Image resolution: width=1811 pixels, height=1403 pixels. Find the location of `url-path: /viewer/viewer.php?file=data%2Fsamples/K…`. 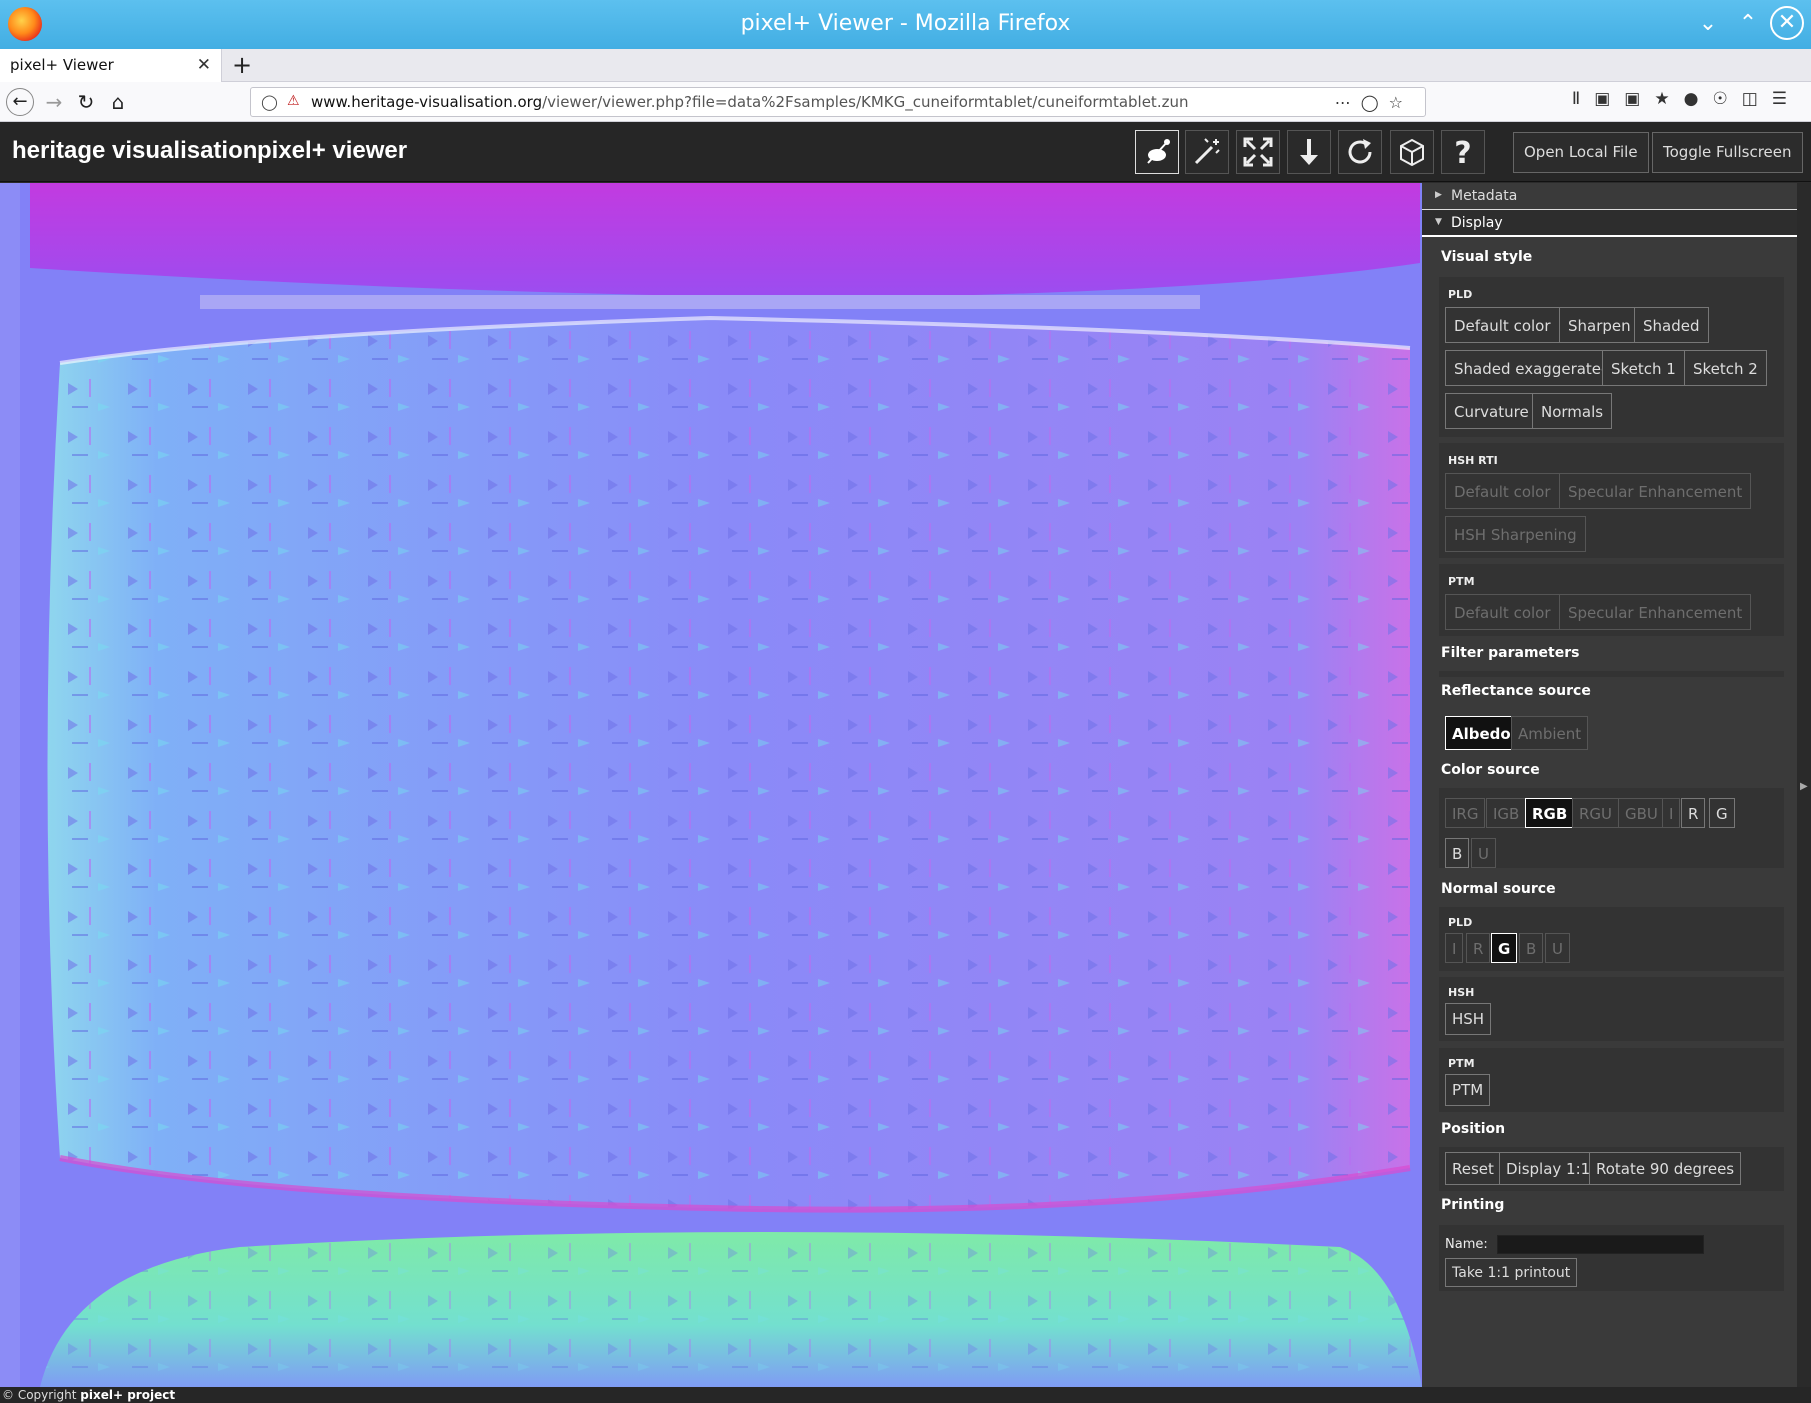

url-path: /viewer/viewer.php?file=data%2Fsamples/K… is located at coordinates (865, 102).